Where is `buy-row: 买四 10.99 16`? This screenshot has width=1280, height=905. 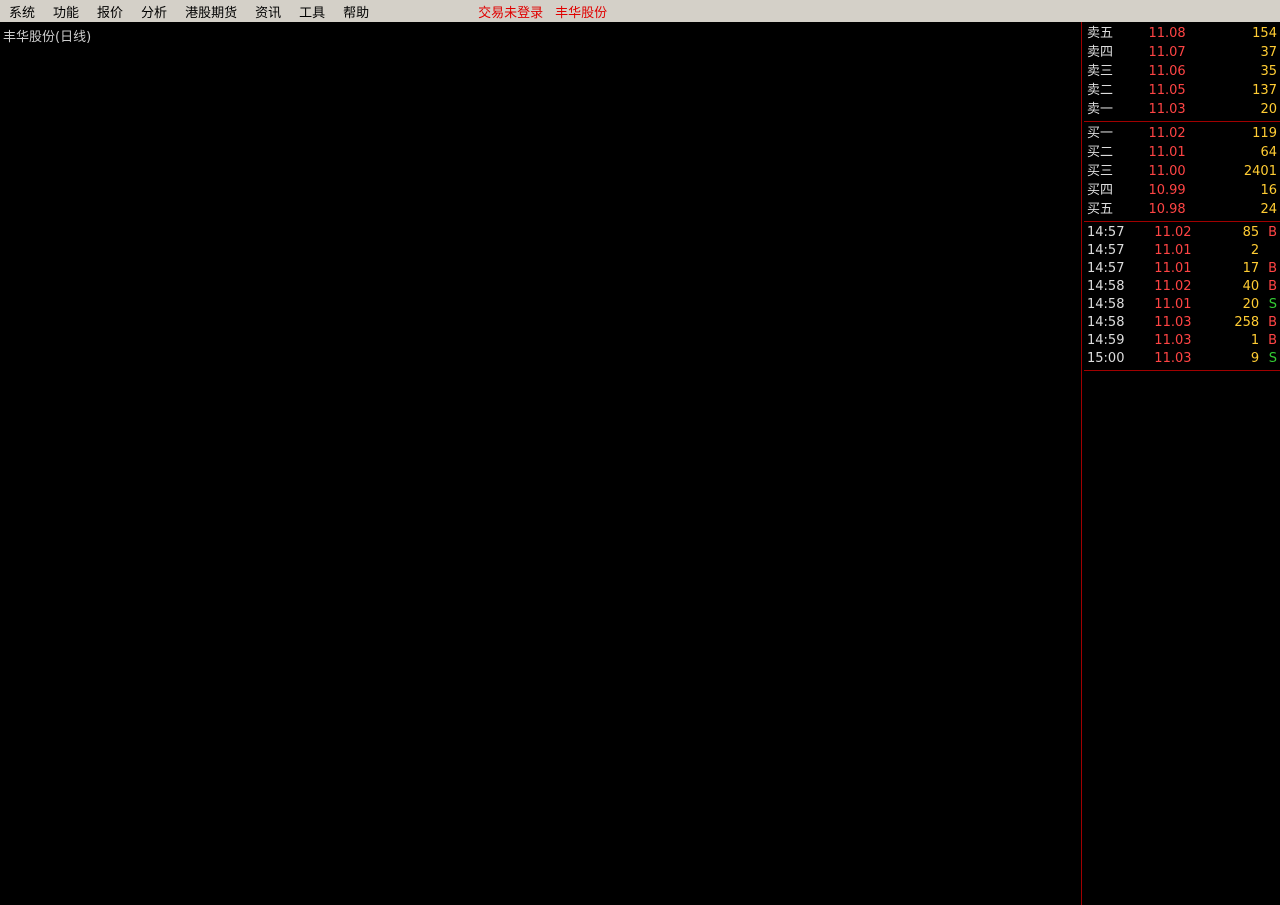
buy-row: 买四 10.99 16 is located at coordinates (1182, 190).